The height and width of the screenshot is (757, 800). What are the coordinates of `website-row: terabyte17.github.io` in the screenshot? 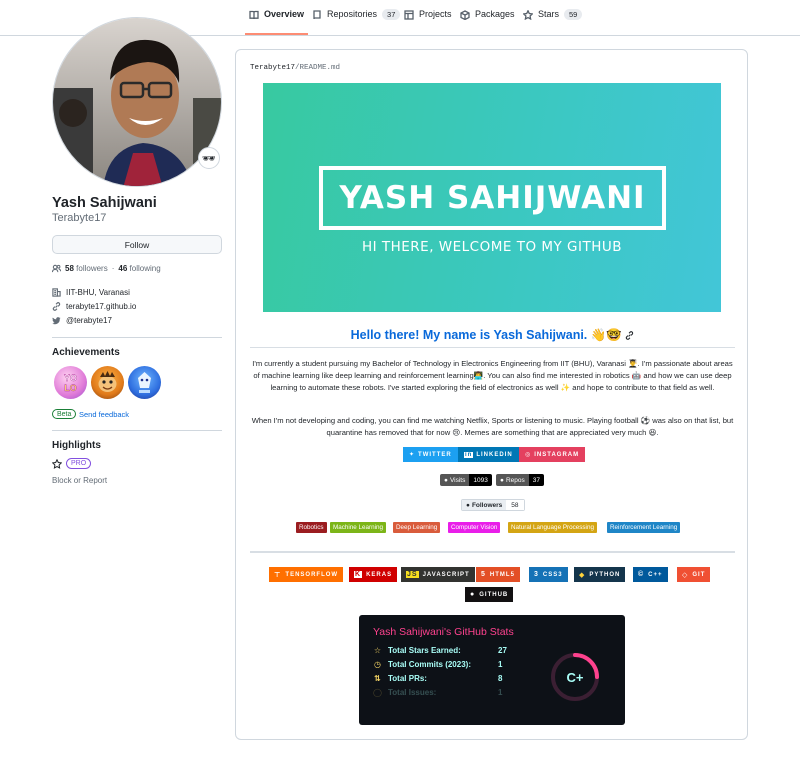 It's located at (94, 306).